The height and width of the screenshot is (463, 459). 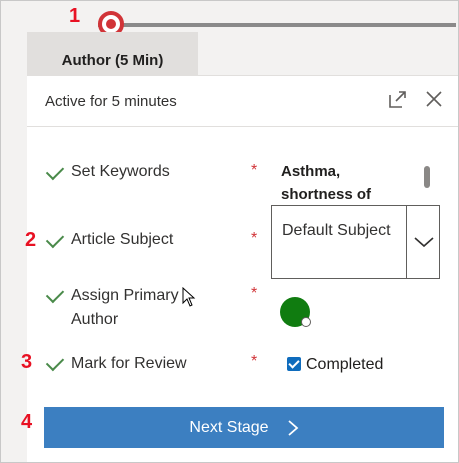 What do you see at coordinates (348, 180) in the screenshot?
I see `keywords-field: Asthma, shortness of` at bounding box center [348, 180].